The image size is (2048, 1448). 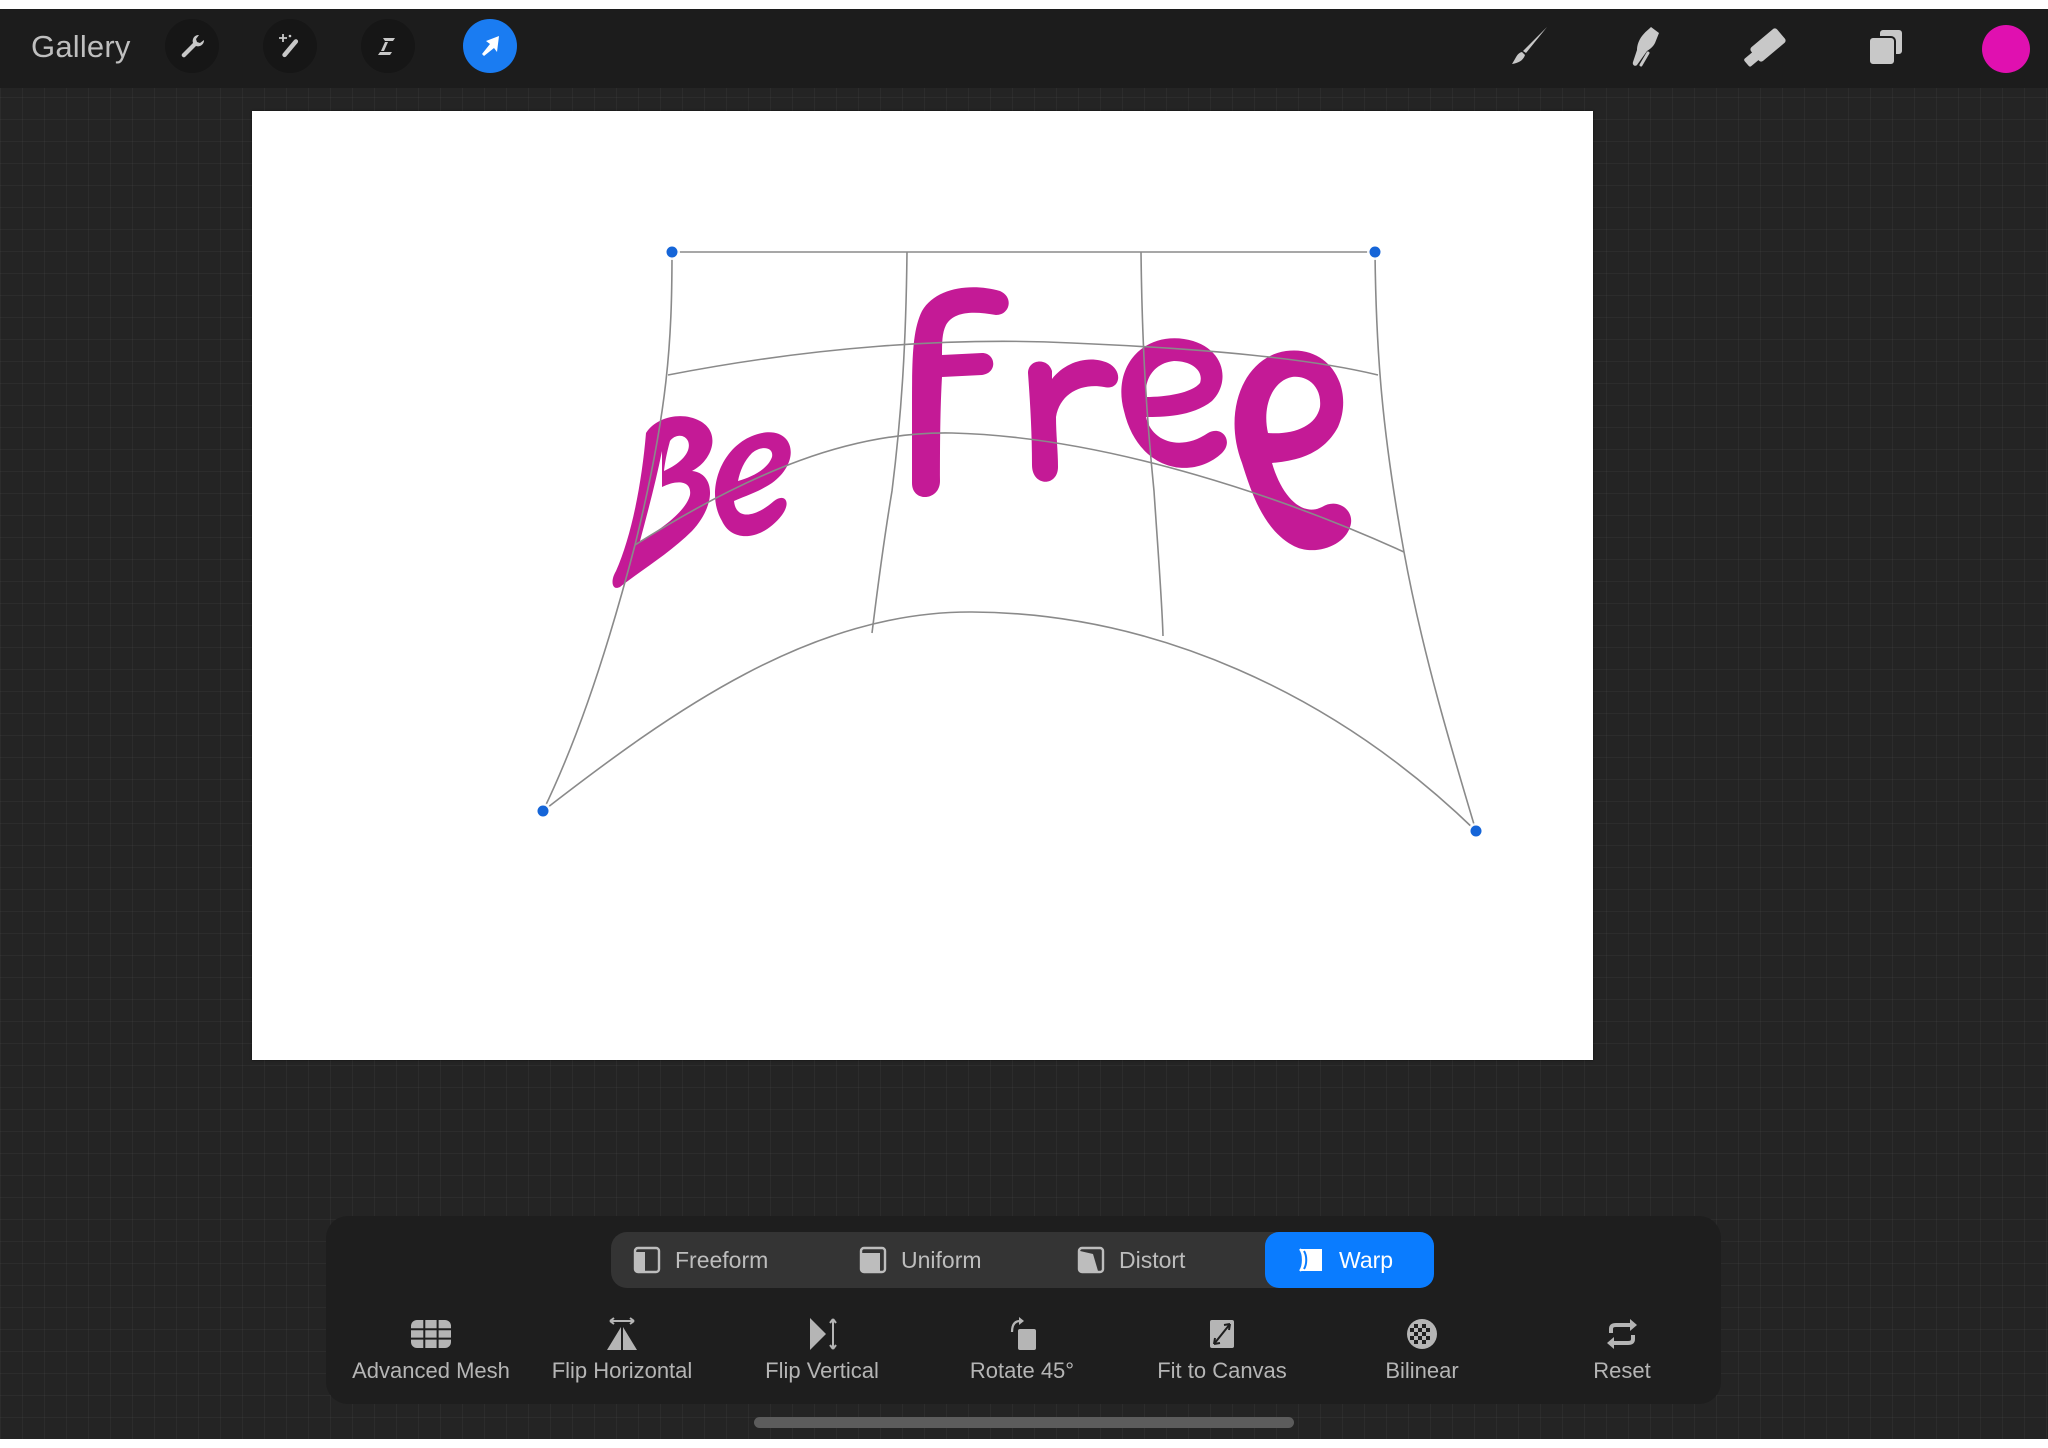 I want to click on home-indicator, so click(x=1024, y=1422).